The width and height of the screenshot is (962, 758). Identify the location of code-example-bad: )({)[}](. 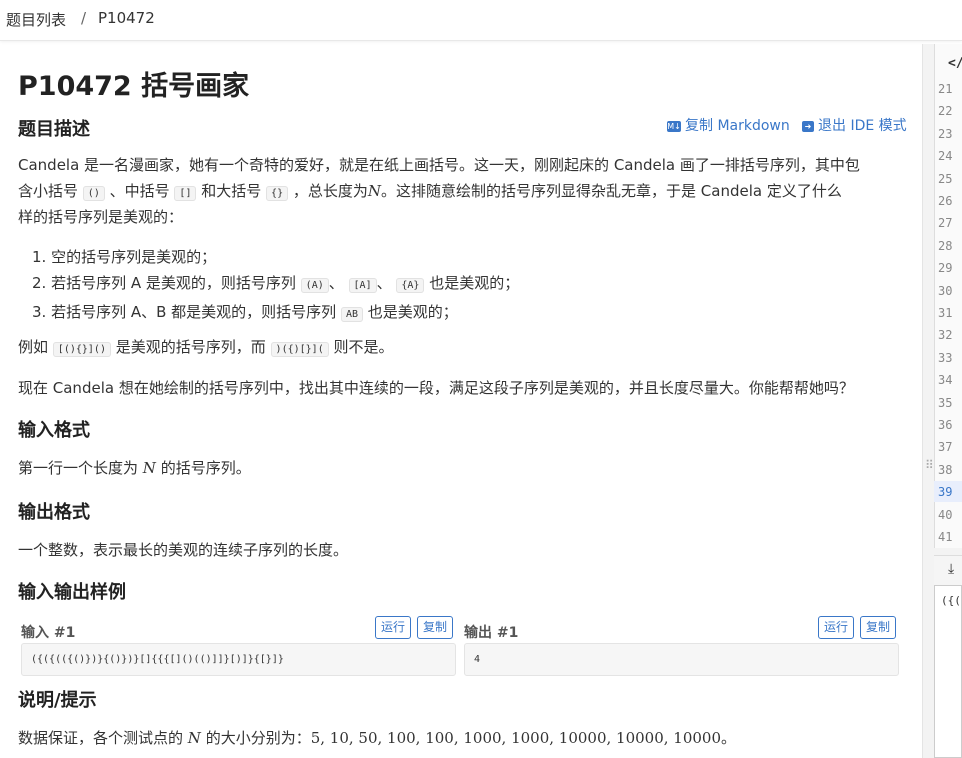
(299, 349).